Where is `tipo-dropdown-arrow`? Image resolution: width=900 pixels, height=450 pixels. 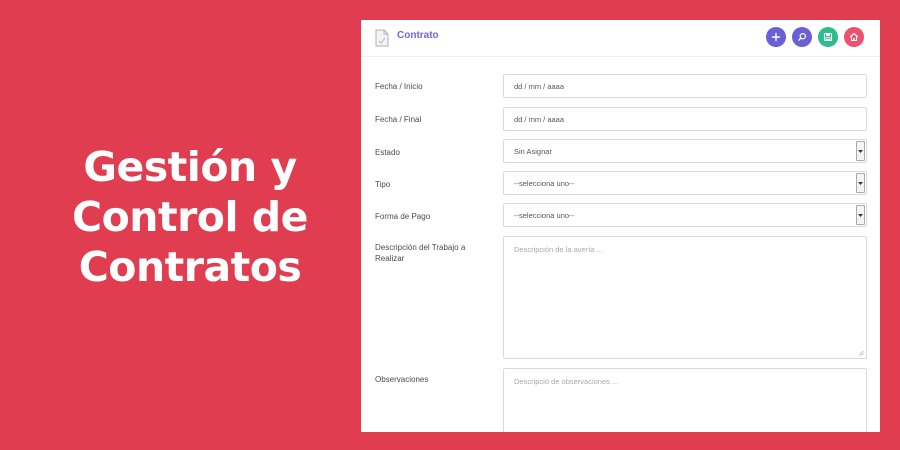 tipo-dropdown-arrow is located at coordinates (860, 183).